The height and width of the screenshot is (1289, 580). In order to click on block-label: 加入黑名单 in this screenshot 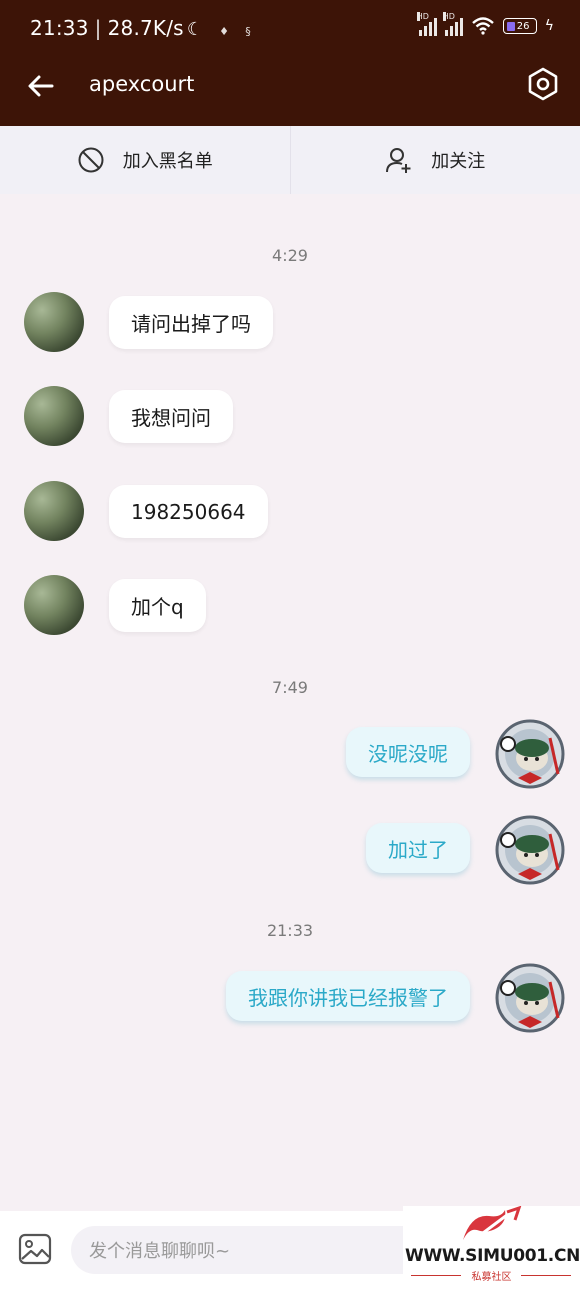, I will do `click(167, 161)`.